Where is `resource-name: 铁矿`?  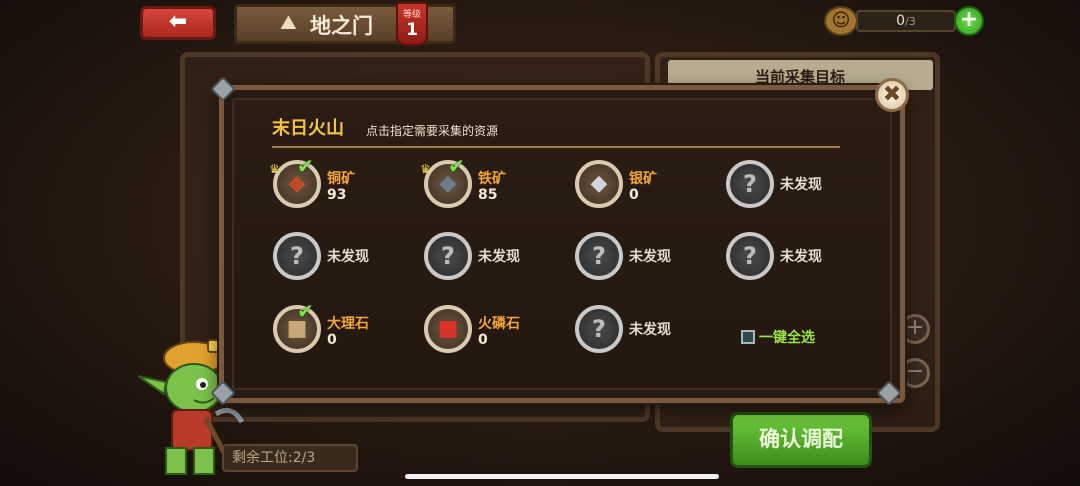
resource-name: 铁矿 is located at coordinates (492, 179).